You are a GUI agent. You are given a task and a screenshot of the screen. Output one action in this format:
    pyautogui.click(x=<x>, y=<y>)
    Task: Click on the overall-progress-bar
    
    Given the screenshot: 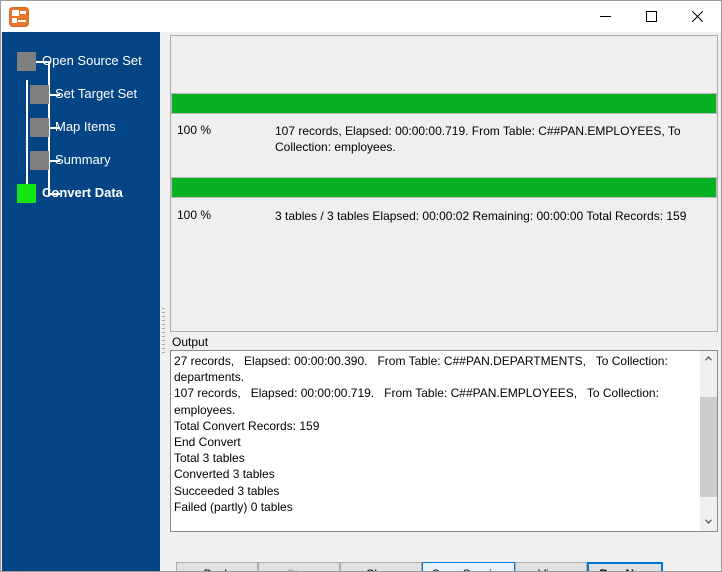 What is the action you would take?
    pyautogui.click(x=444, y=187)
    